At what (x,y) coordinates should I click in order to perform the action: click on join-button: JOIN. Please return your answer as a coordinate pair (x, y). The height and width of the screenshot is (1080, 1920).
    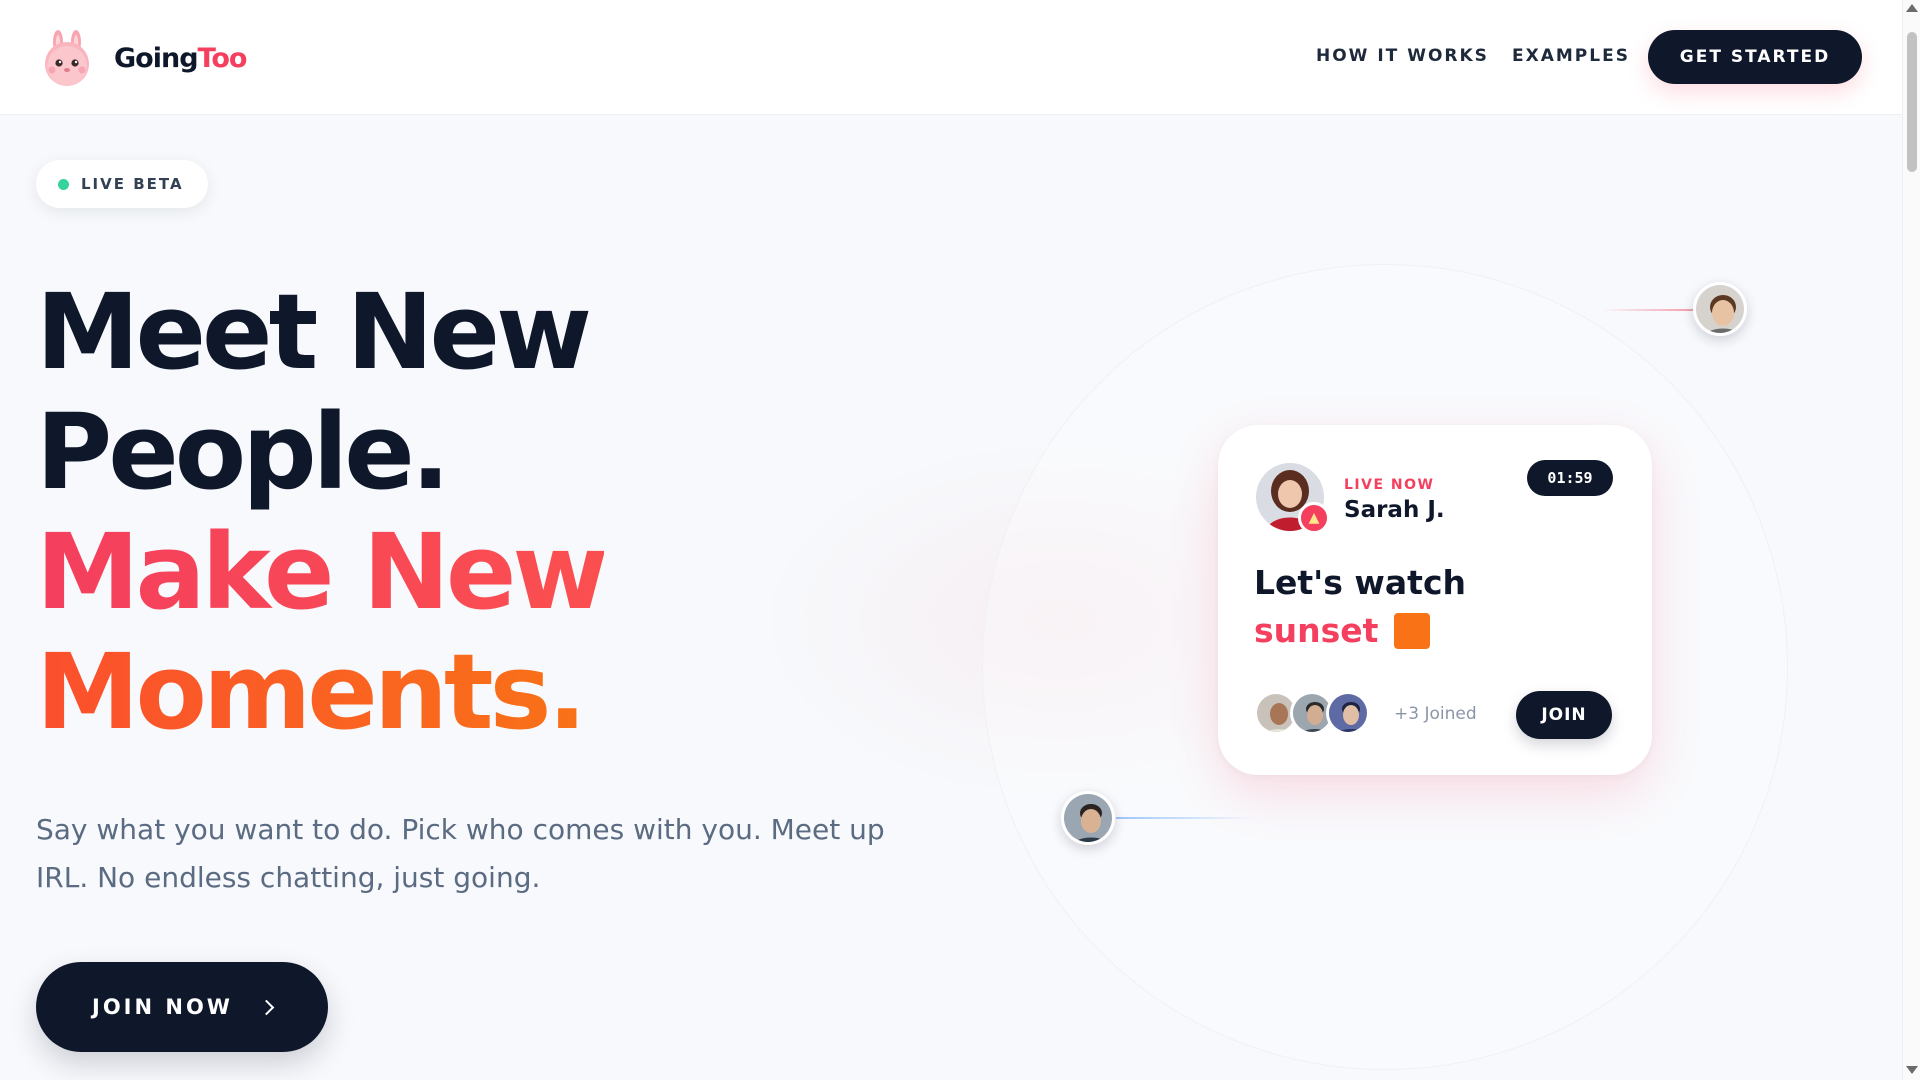
    Looking at the image, I should click on (1564, 715).